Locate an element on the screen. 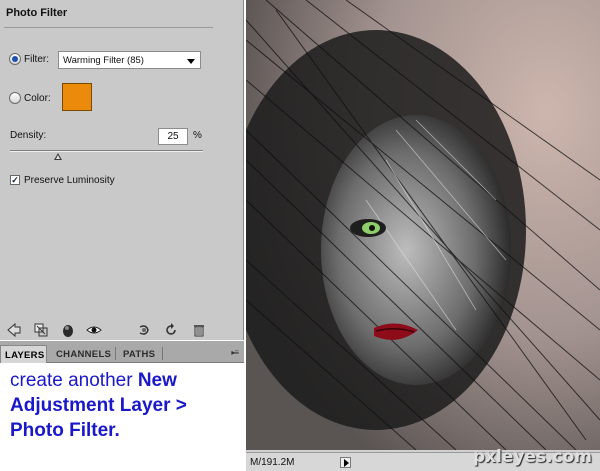  doc-size-readout: M/191.2M is located at coordinates (272, 462).